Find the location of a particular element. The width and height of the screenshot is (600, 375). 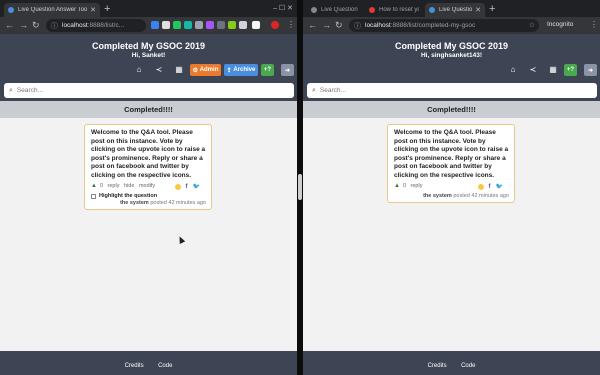

tab-strip: Live Question Answer Tool ✕ + – ☐ ✕ is located at coordinates (148, 8).